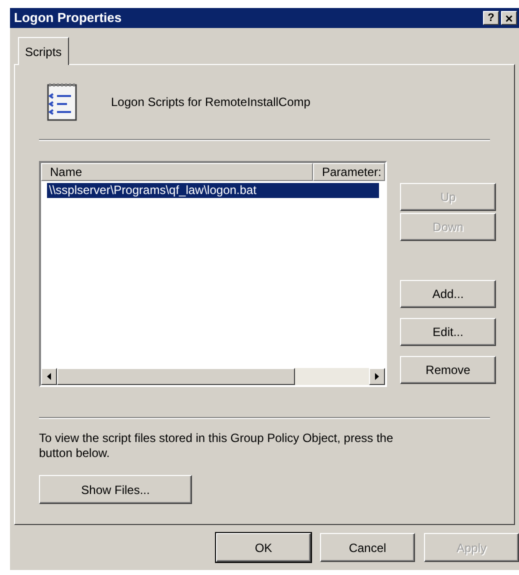  I want to click on list-row: \\ssplserver\Programs\qf_law\logon.bat, so click(213, 190).